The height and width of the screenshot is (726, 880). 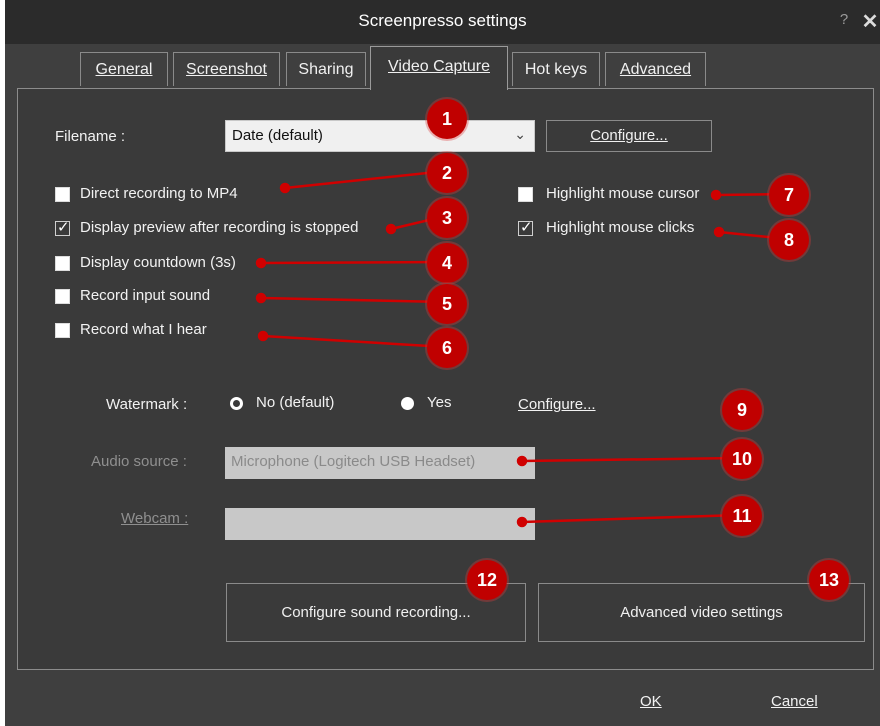 What do you see at coordinates (789, 195) in the screenshot?
I see `callout-7: 7` at bounding box center [789, 195].